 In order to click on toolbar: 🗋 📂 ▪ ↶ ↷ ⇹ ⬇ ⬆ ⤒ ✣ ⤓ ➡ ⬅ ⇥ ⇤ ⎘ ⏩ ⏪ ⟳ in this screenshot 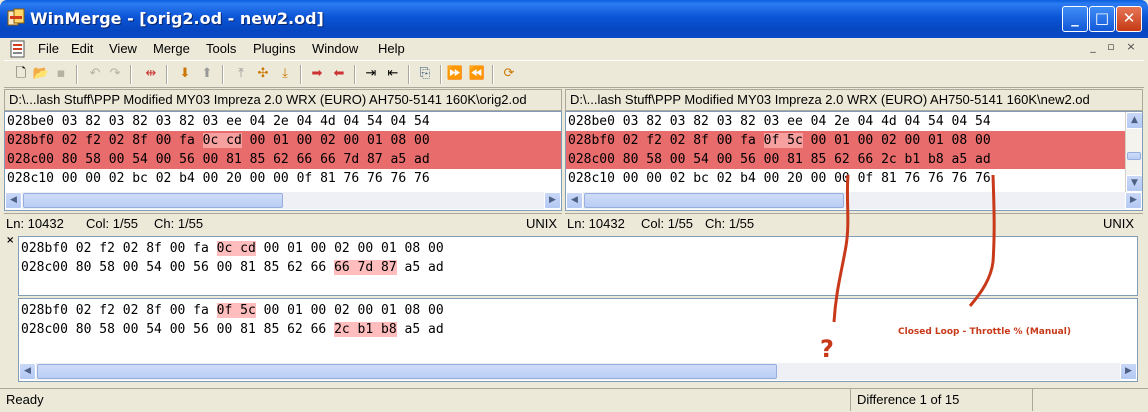, I will do `click(574, 74)`.